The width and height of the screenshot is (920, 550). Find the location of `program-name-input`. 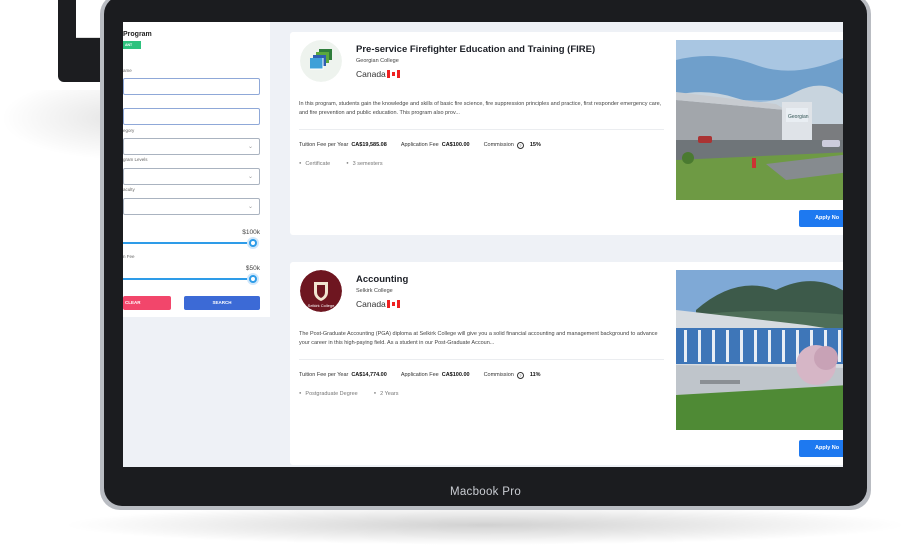

program-name-input is located at coordinates (191, 86).